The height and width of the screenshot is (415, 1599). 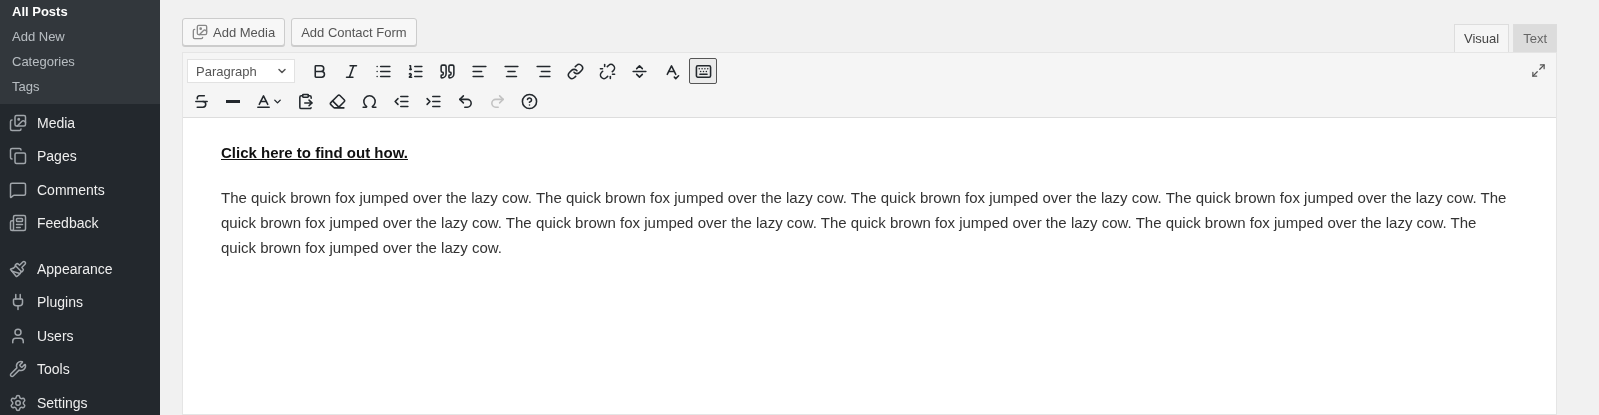 I want to click on submenu-item: Tags, so click(x=80, y=87).